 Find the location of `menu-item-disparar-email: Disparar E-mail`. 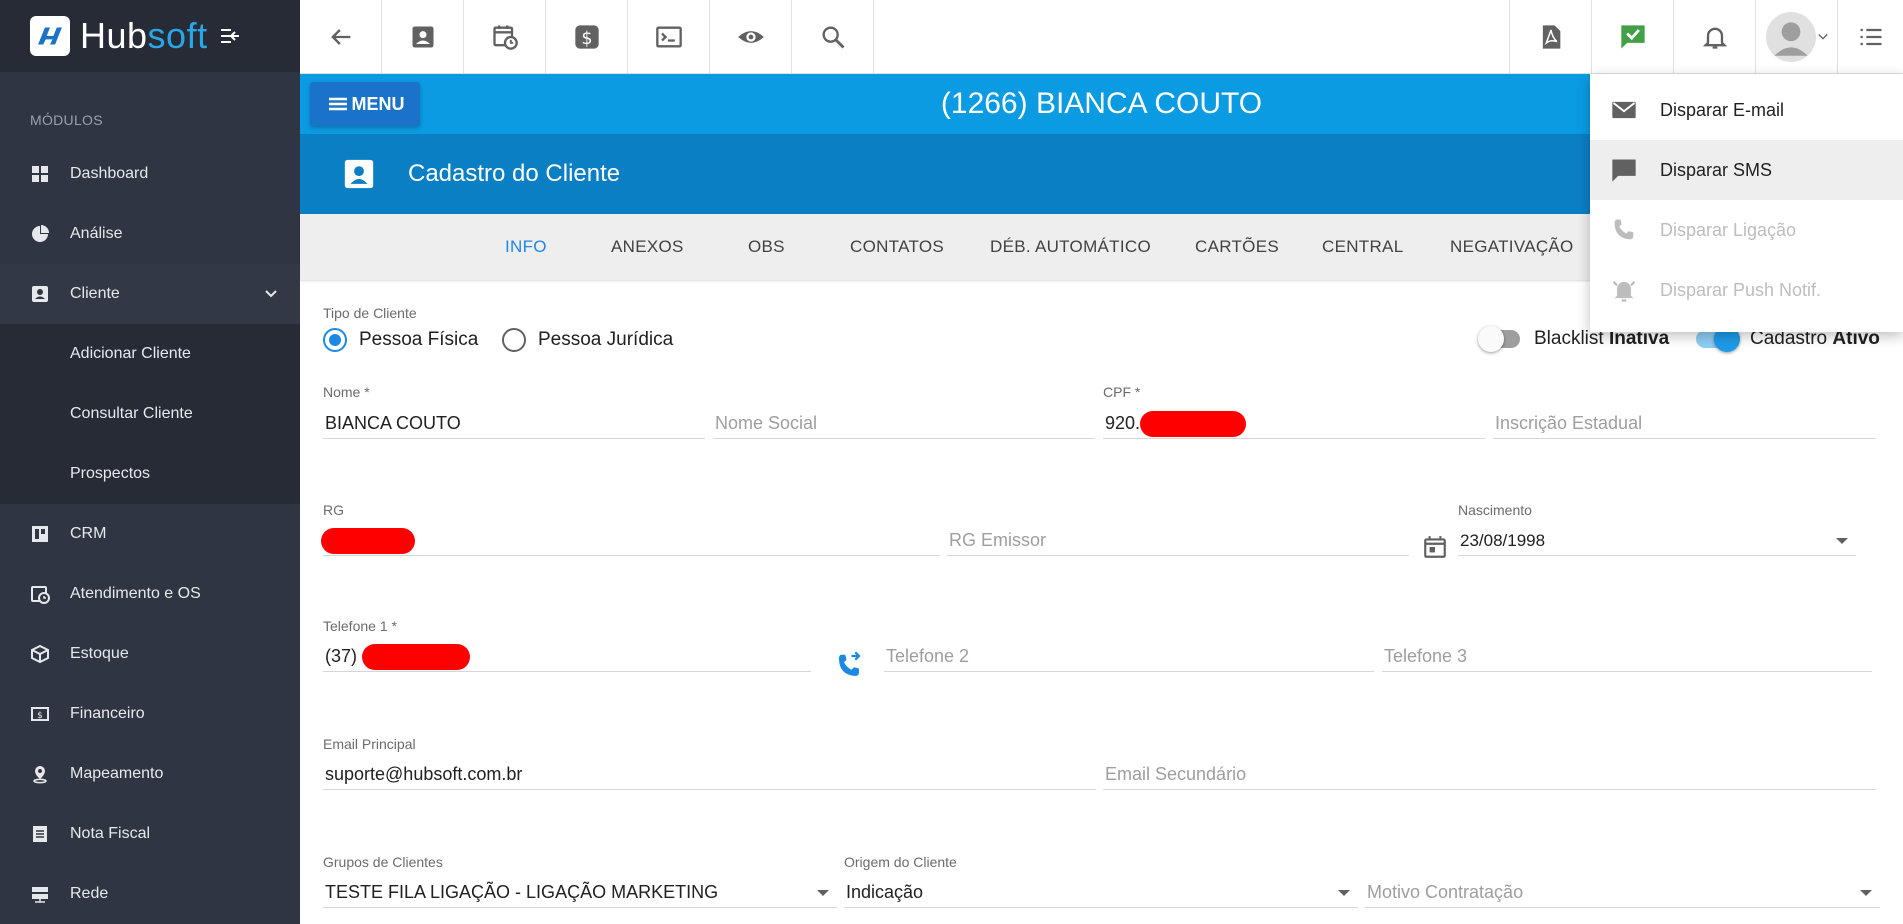

menu-item-disparar-email: Disparar E-mail is located at coordinates (1746, 110).